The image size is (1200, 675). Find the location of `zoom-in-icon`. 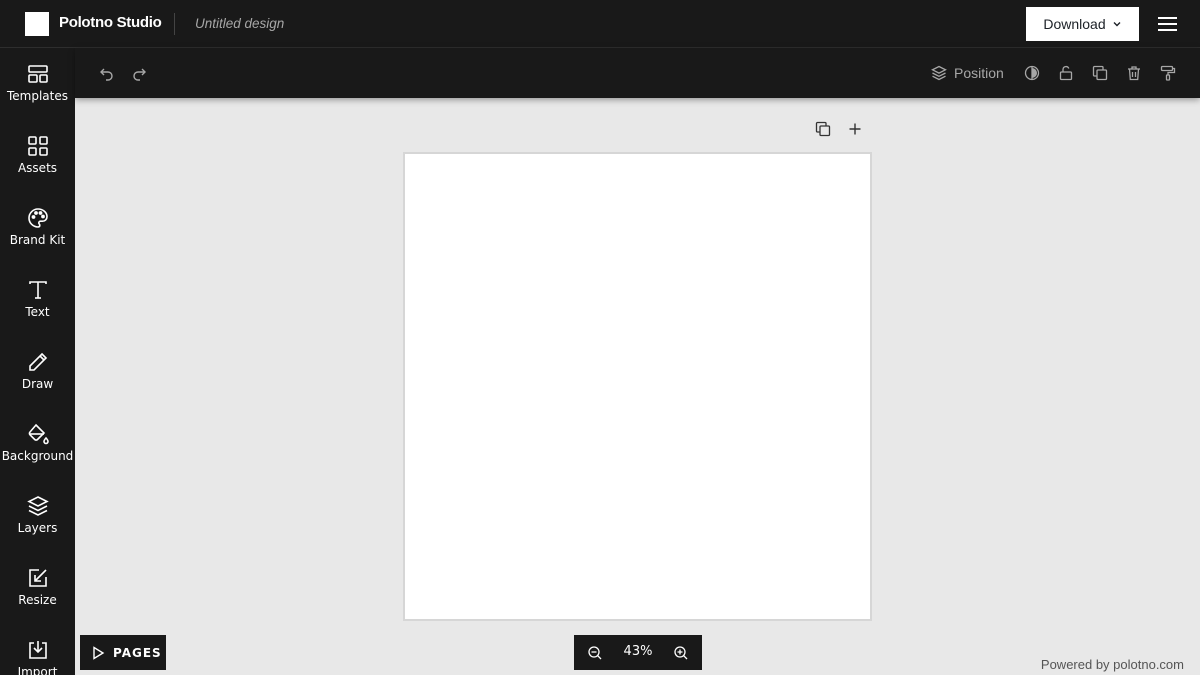

zoom-in-icon is located at coordinates (681, 653).